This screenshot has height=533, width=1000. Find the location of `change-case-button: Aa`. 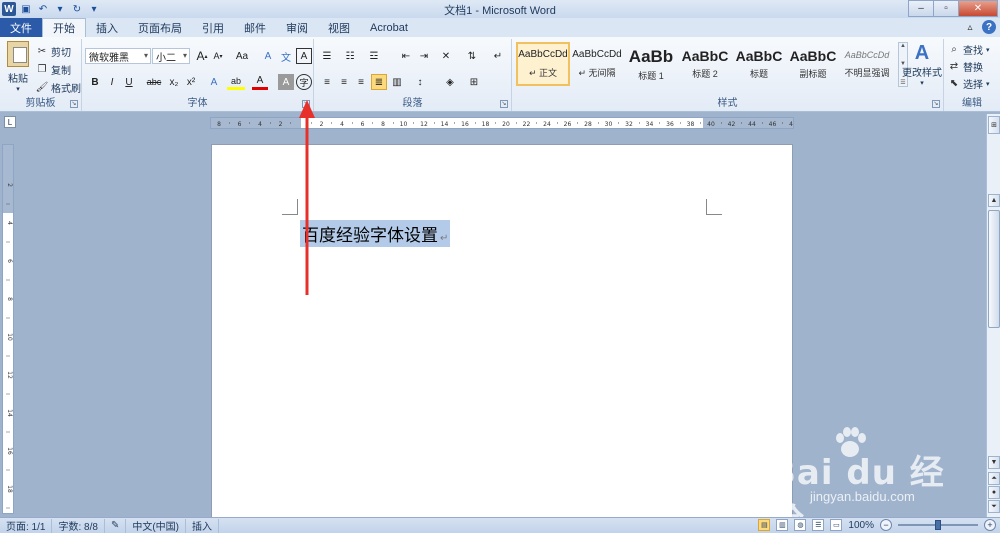

change-case-button: Aa is located at coordinates (242, 56).